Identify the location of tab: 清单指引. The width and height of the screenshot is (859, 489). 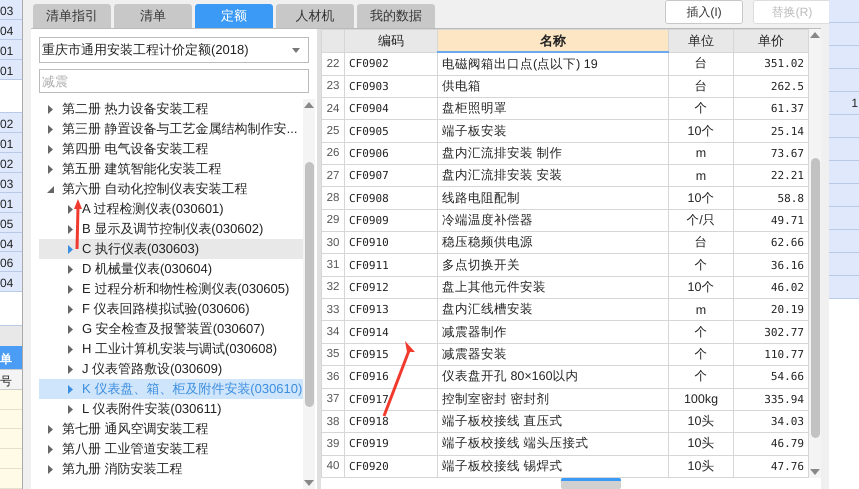
(72, 16).